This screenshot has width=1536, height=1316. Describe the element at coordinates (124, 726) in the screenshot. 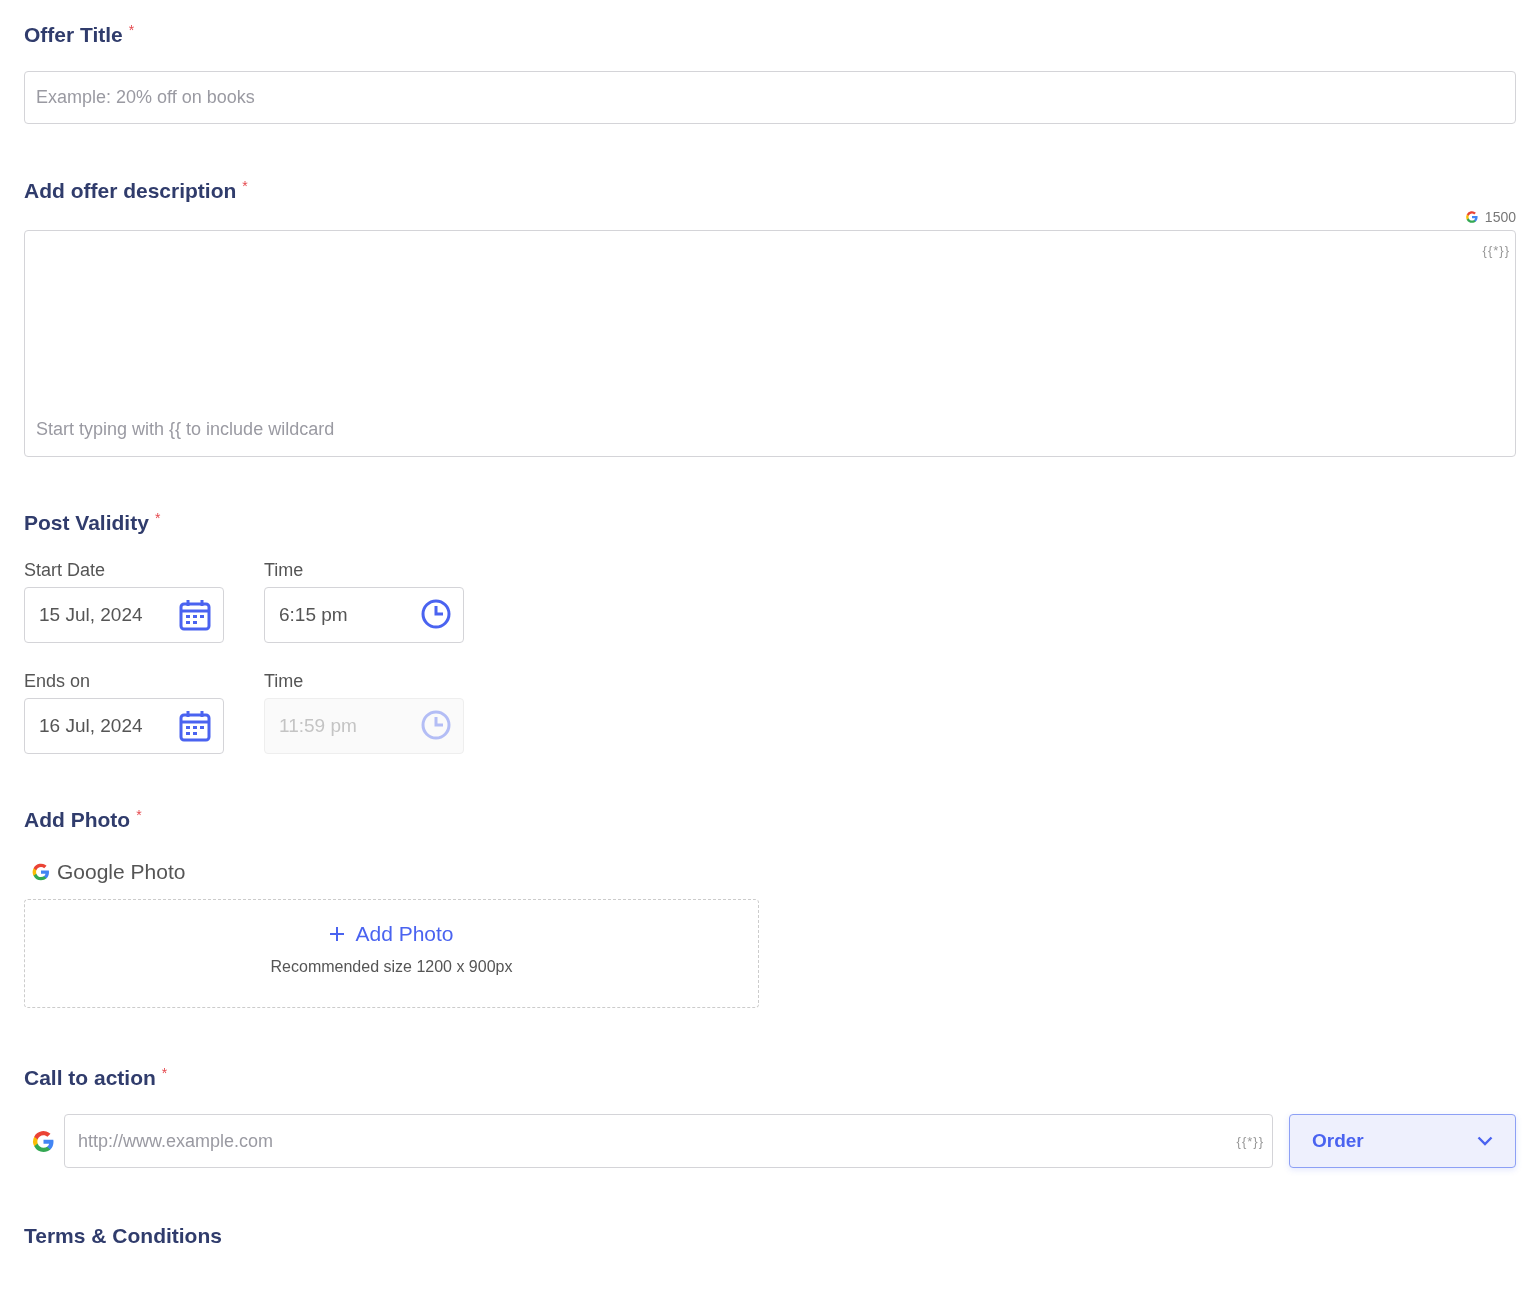

I see `date-field: 16 Jul, 2024` at that location.